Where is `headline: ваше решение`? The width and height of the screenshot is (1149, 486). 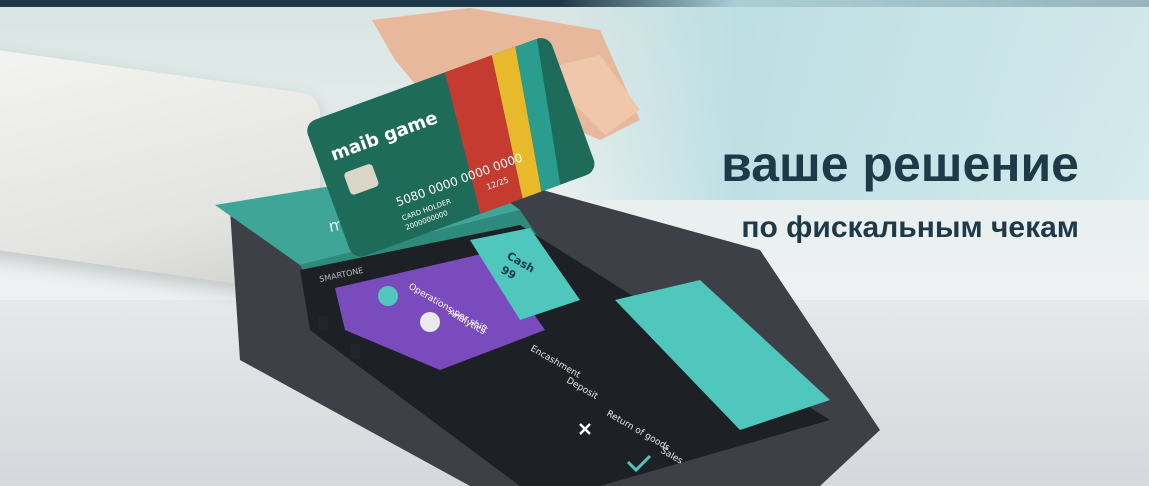 headline: ваше решение is located at coordinates (900, 164).